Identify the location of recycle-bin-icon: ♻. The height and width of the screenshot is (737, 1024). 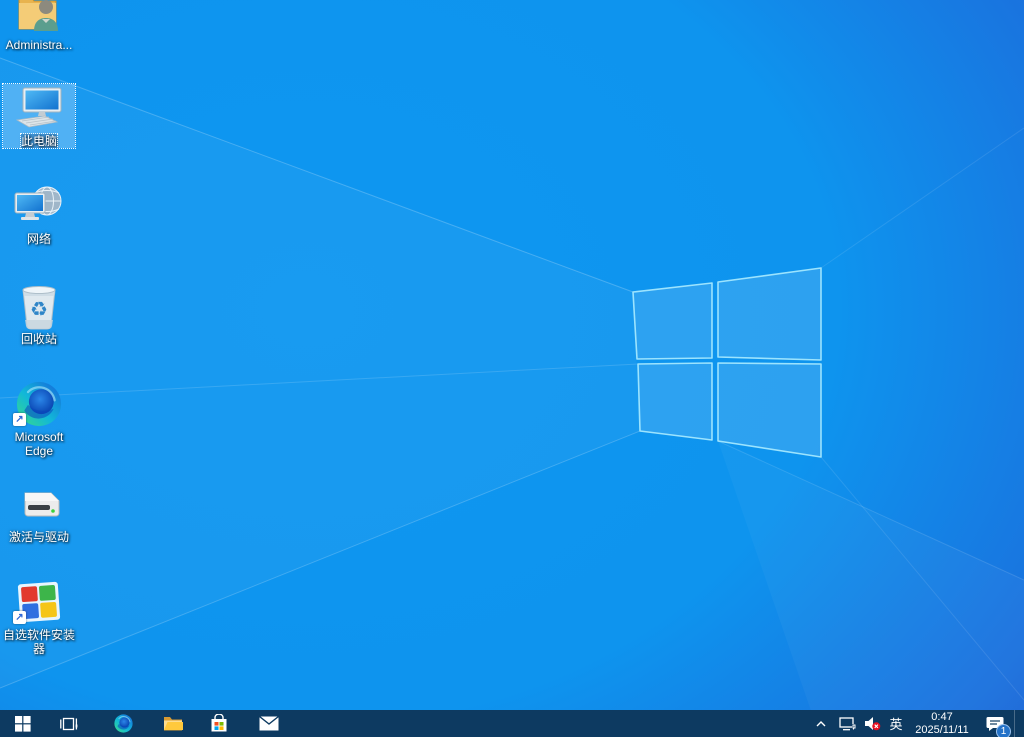
(39, 308).